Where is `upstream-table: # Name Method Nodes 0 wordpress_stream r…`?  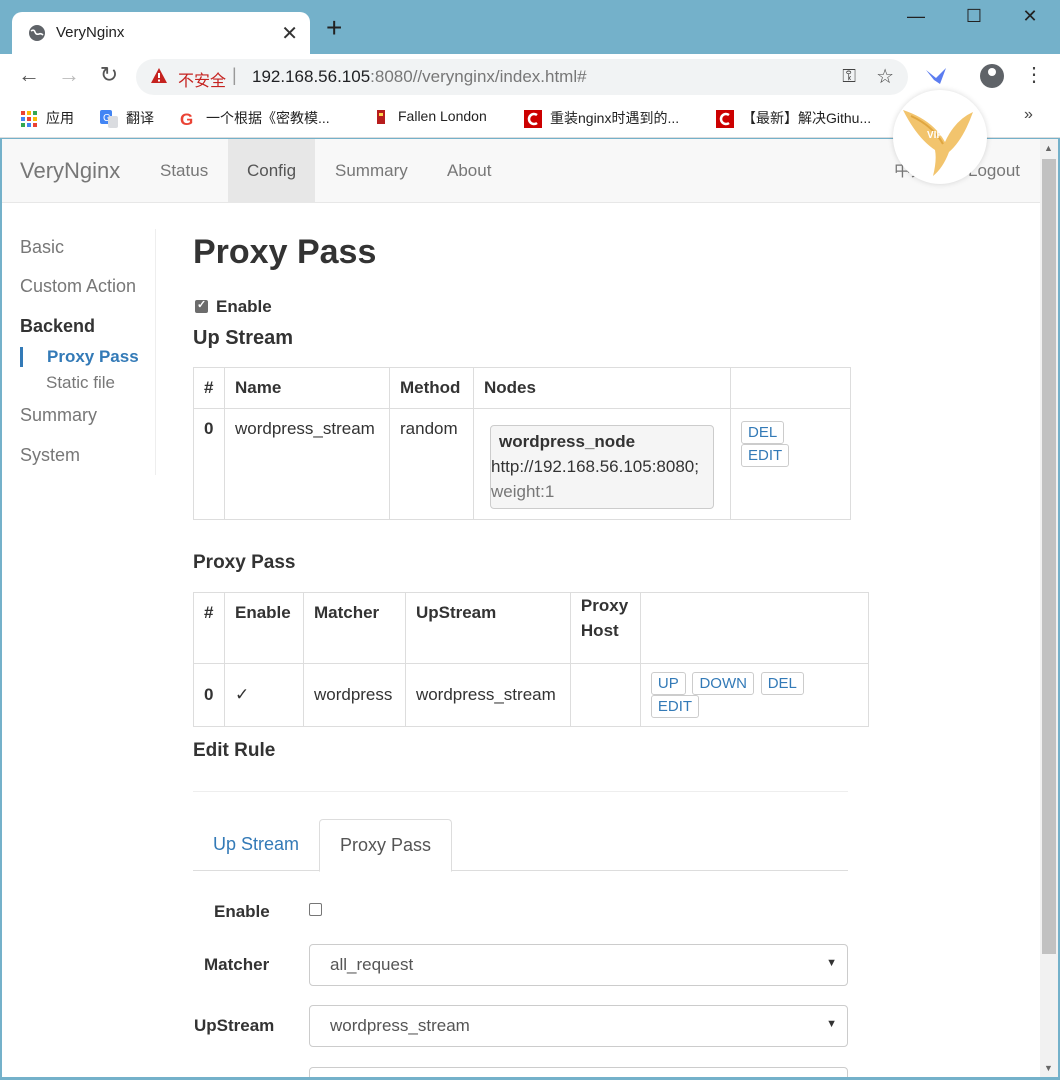 upstream-table: # Name Method Nodes 0 wordpress_stream r… is located at coordinates (522, 443).